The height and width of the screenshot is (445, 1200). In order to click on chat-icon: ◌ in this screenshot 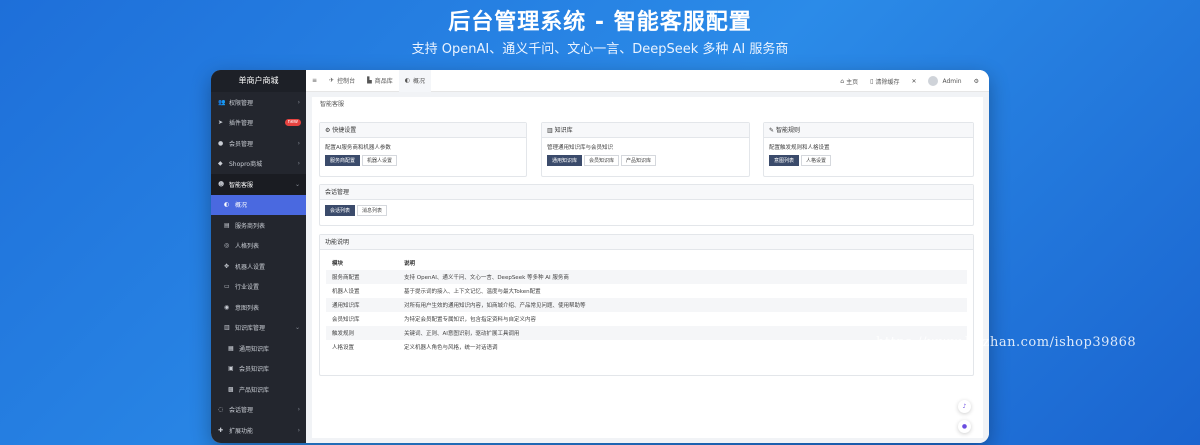, I will do `click(221, 410)`.